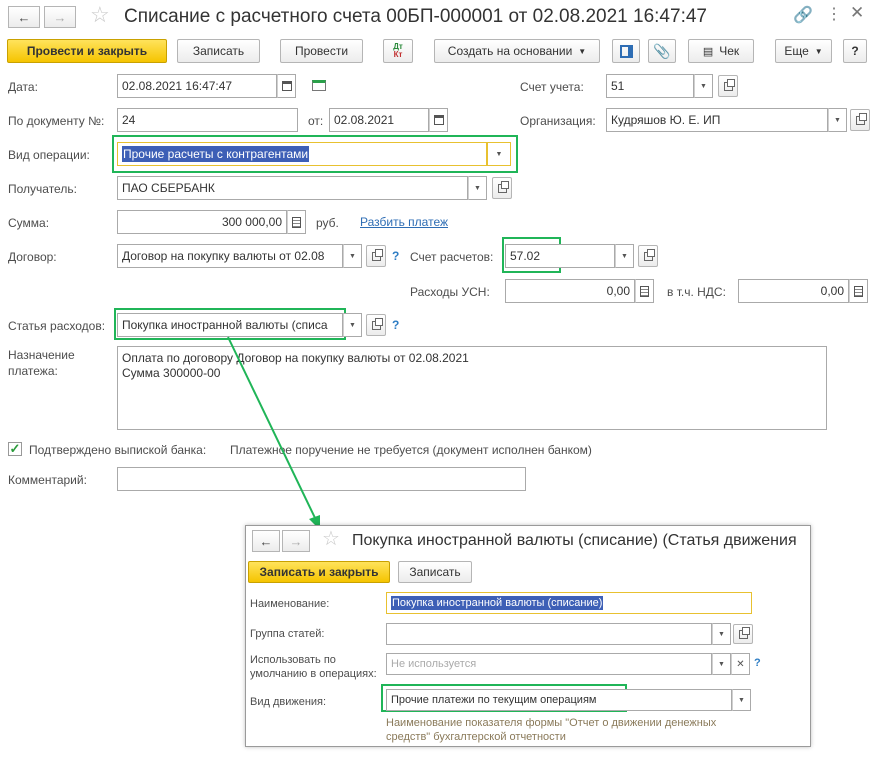 This screenshot has height=759, width=875. Describe the element at coordinates (721, 634) in the screenshot. I see `popup-group-dropdown: ▼` at that location.